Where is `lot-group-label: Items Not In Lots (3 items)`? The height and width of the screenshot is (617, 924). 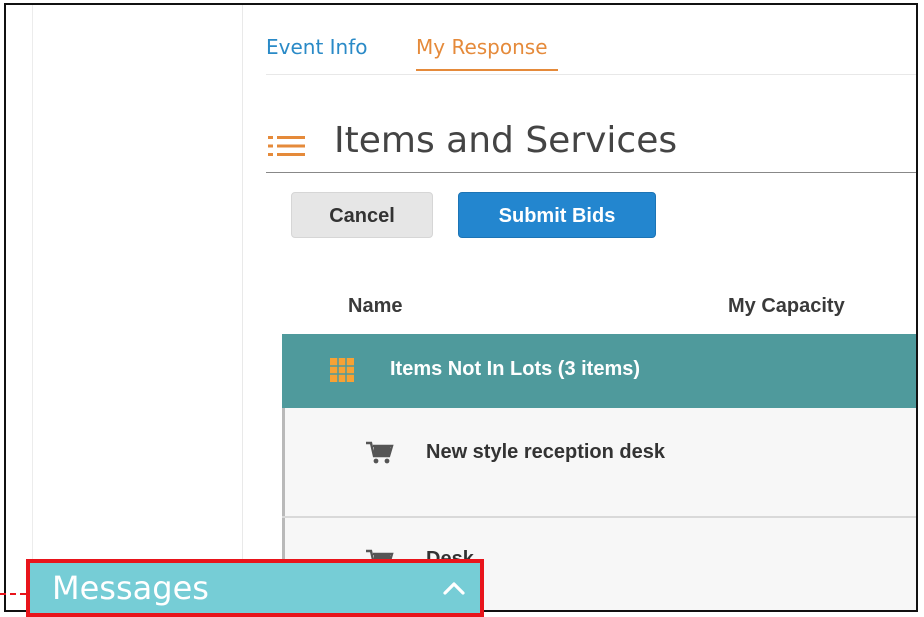
lot-group-label: Items Not In Lots (3 items) is located at coordinates (515, 369).